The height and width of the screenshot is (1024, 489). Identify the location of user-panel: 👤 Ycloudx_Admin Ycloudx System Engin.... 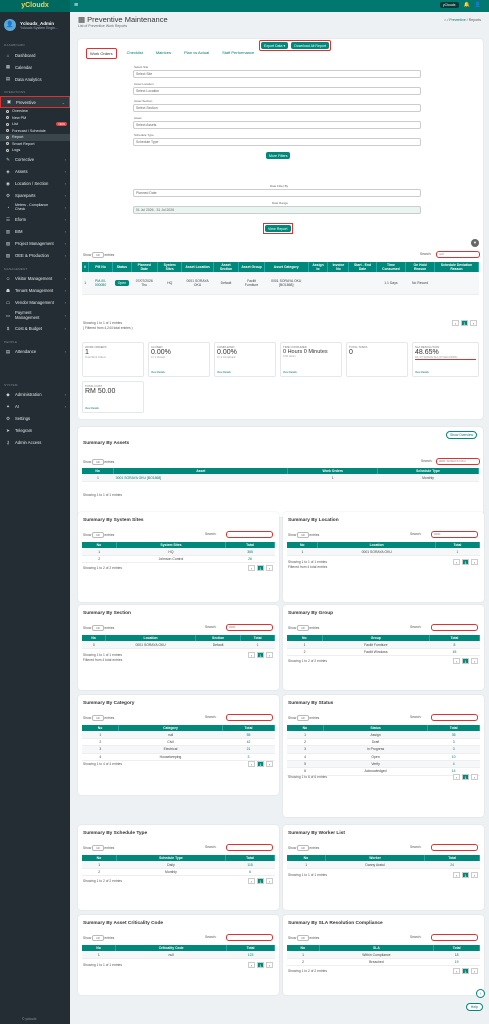
(35, 25).